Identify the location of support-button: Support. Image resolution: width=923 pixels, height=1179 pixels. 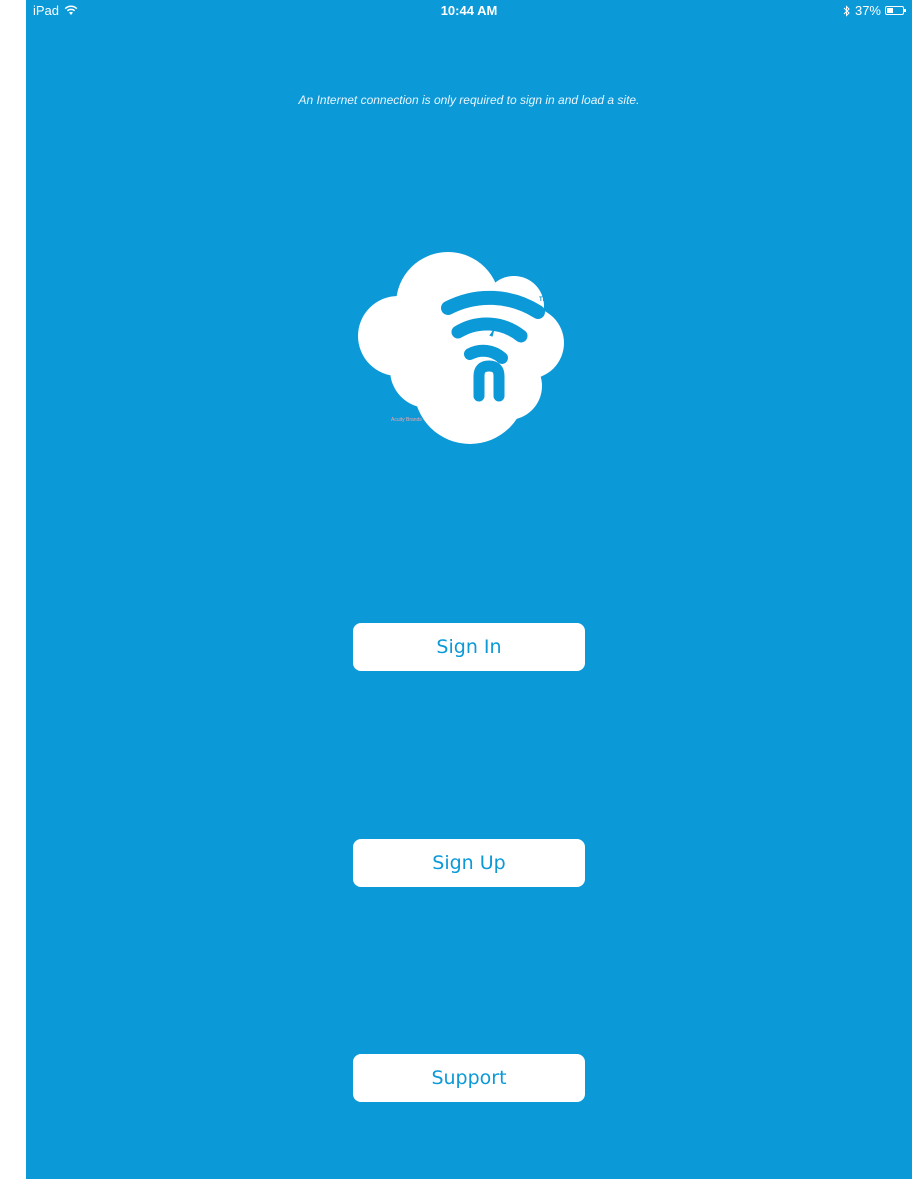
(469, 1078).